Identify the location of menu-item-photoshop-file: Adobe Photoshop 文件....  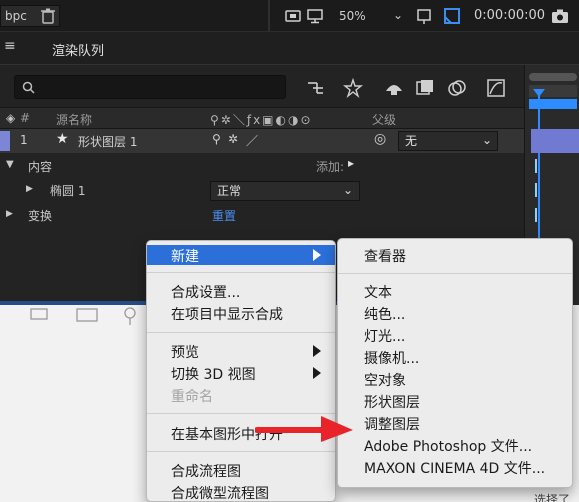
(455, 445).